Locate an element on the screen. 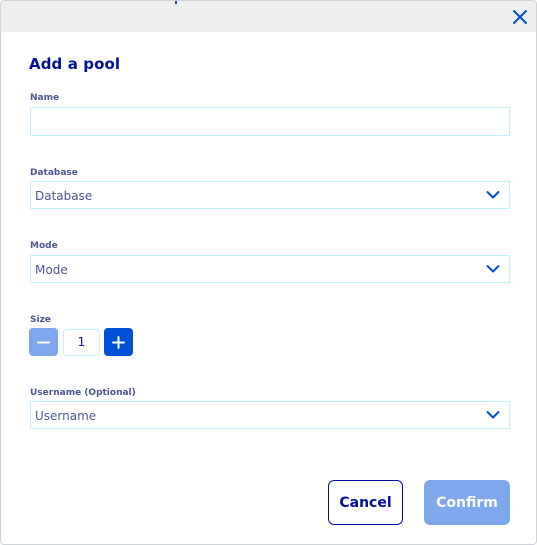 The image size is (537, 545). minus-icon is located at coordinates (43, 342).